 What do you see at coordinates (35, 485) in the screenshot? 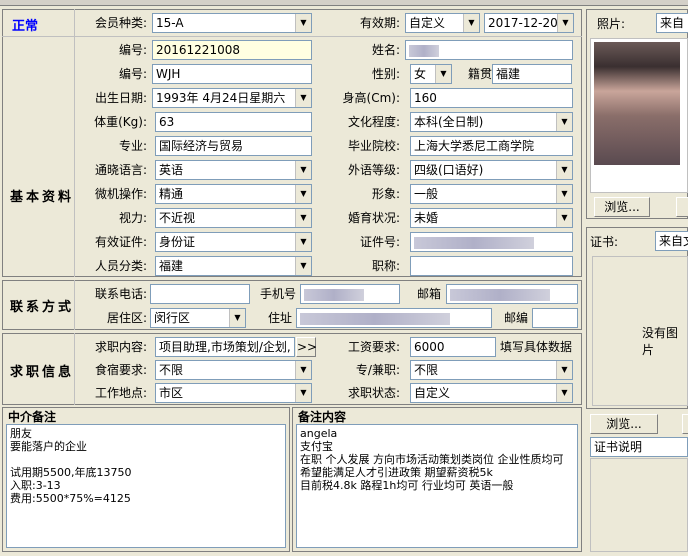
I see `memo-line: 入职:3-13` at bounding box center [35, 485].